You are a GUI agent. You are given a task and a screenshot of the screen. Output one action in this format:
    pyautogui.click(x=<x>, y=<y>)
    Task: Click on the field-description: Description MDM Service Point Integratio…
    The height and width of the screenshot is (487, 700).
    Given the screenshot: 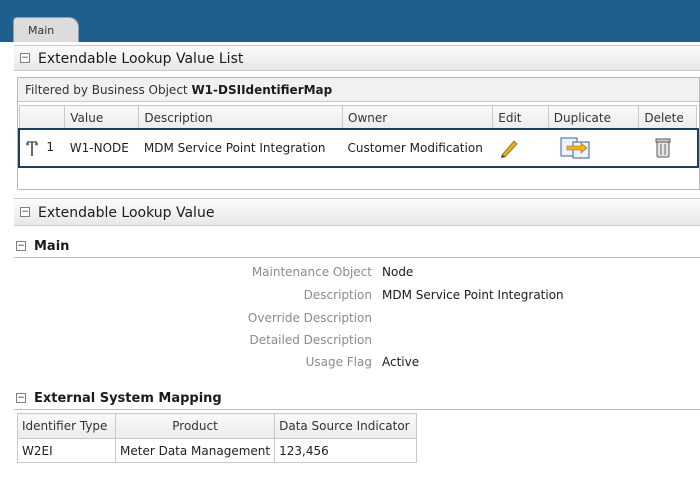 What is the action you would take?
    pyautogui.click(x=350, y=299)
    